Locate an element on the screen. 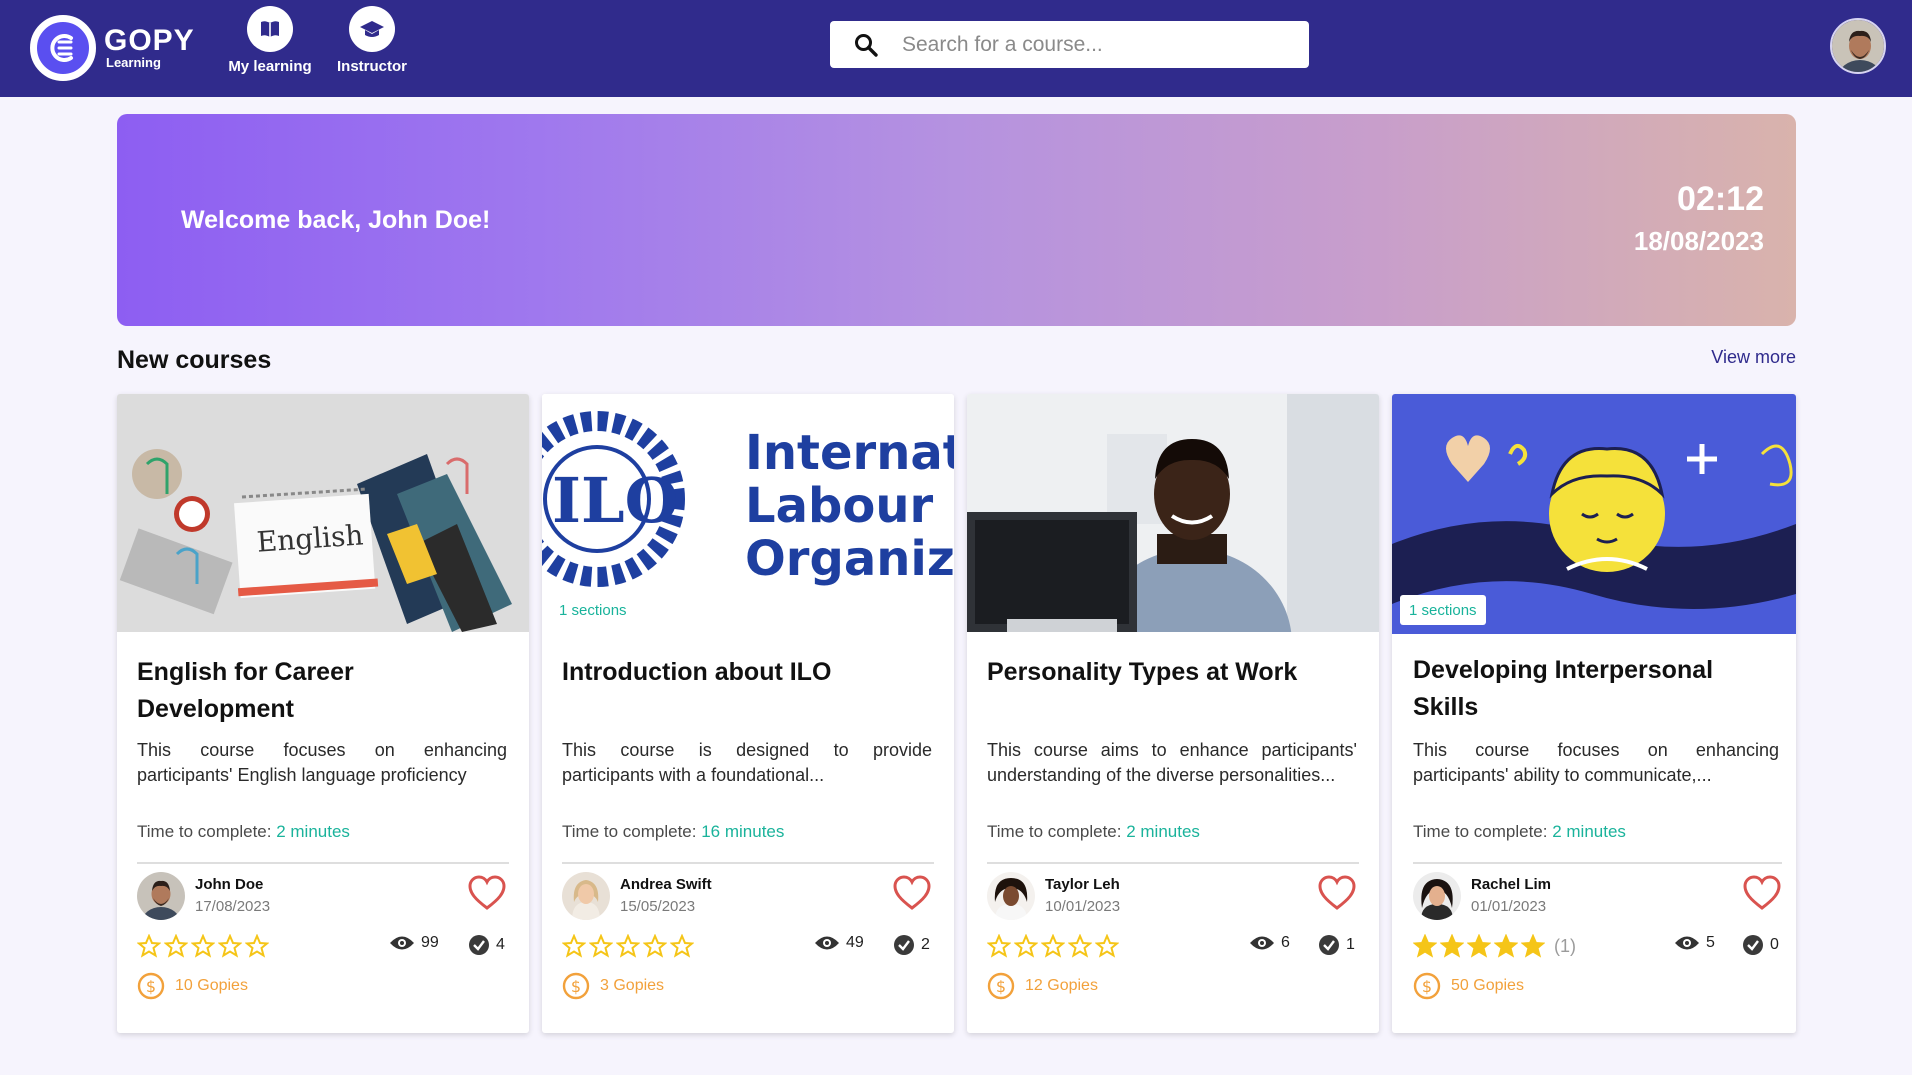 The width and height of the screenshot is (1912, 1075). course-search is located at coordinates (1069, 44).